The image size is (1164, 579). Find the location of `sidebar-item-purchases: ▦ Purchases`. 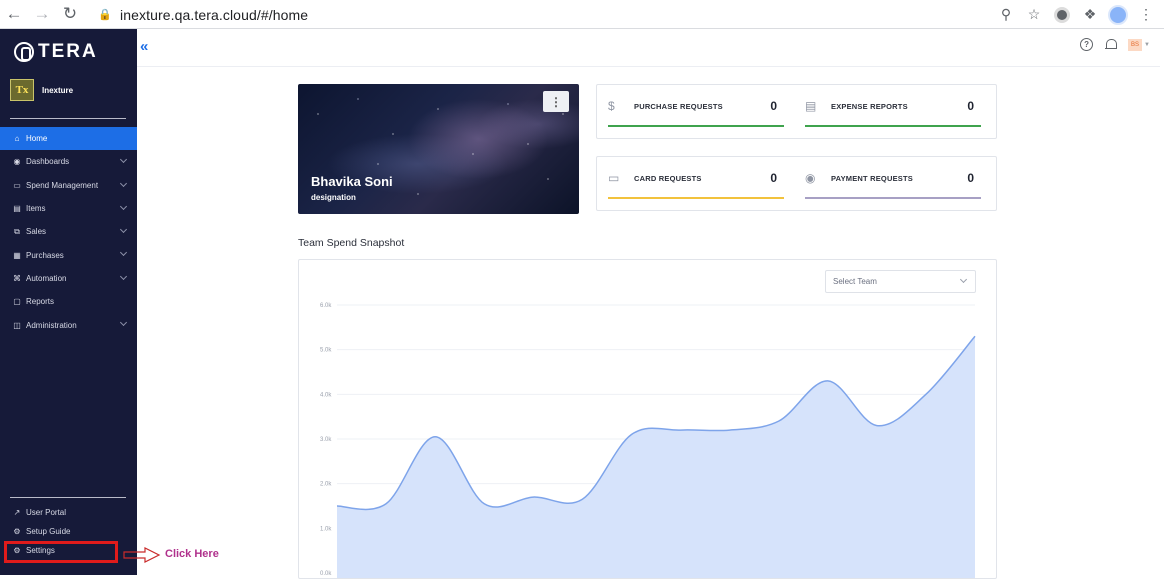

sidebar-item-purchases: ▦ Purchases is located at coordinates (68, 254).